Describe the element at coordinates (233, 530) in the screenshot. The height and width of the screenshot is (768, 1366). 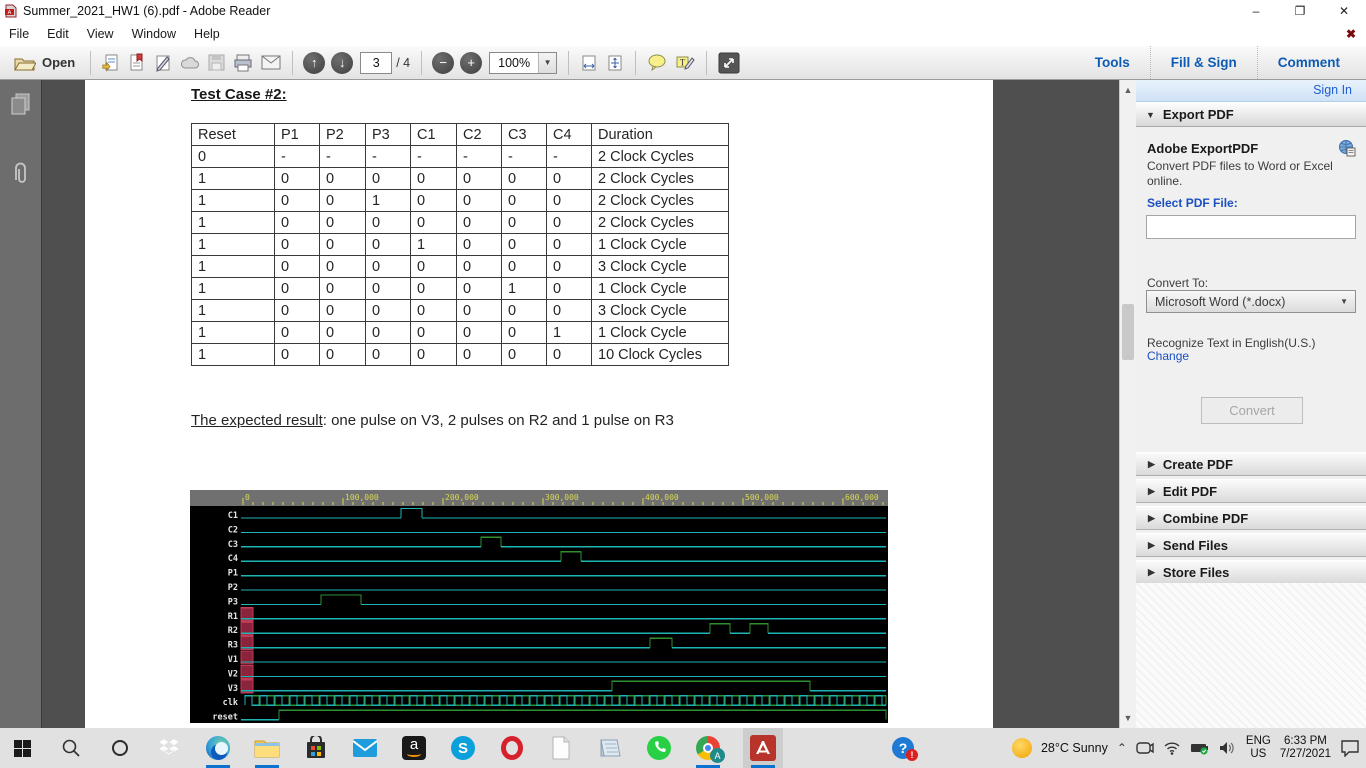
I see `signal-label-C2: C2` at that location.